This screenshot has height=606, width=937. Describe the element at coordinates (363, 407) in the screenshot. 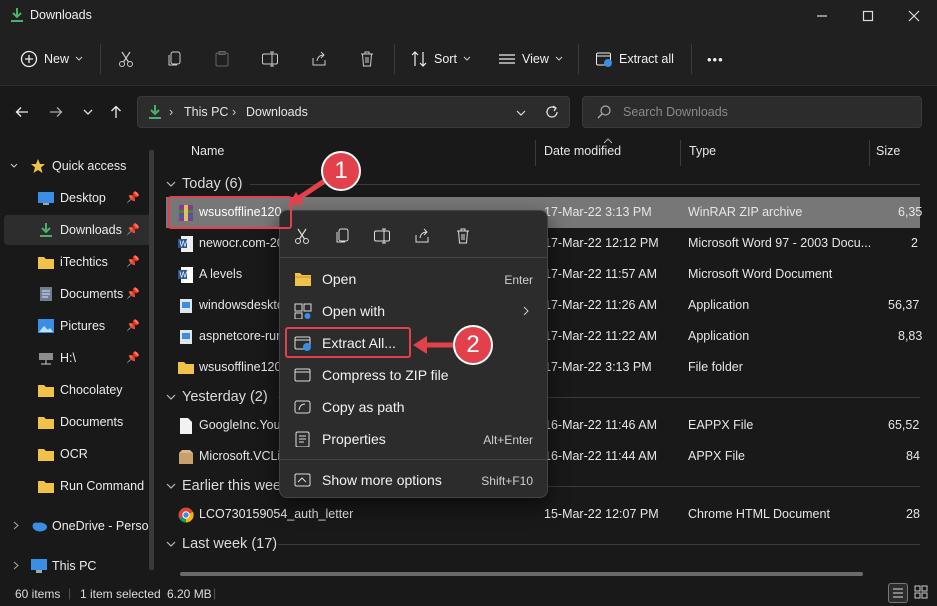

I see `menu-label: Copy as path` at that location.